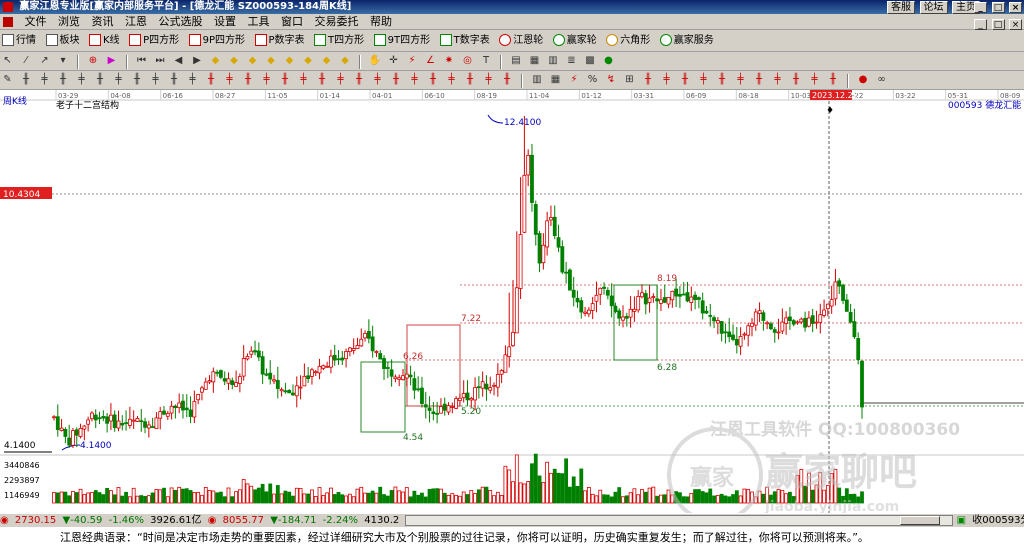 The width and height of the screenshot is (1024, 548). I want to click on minimize-button: _, so click(981, 7).